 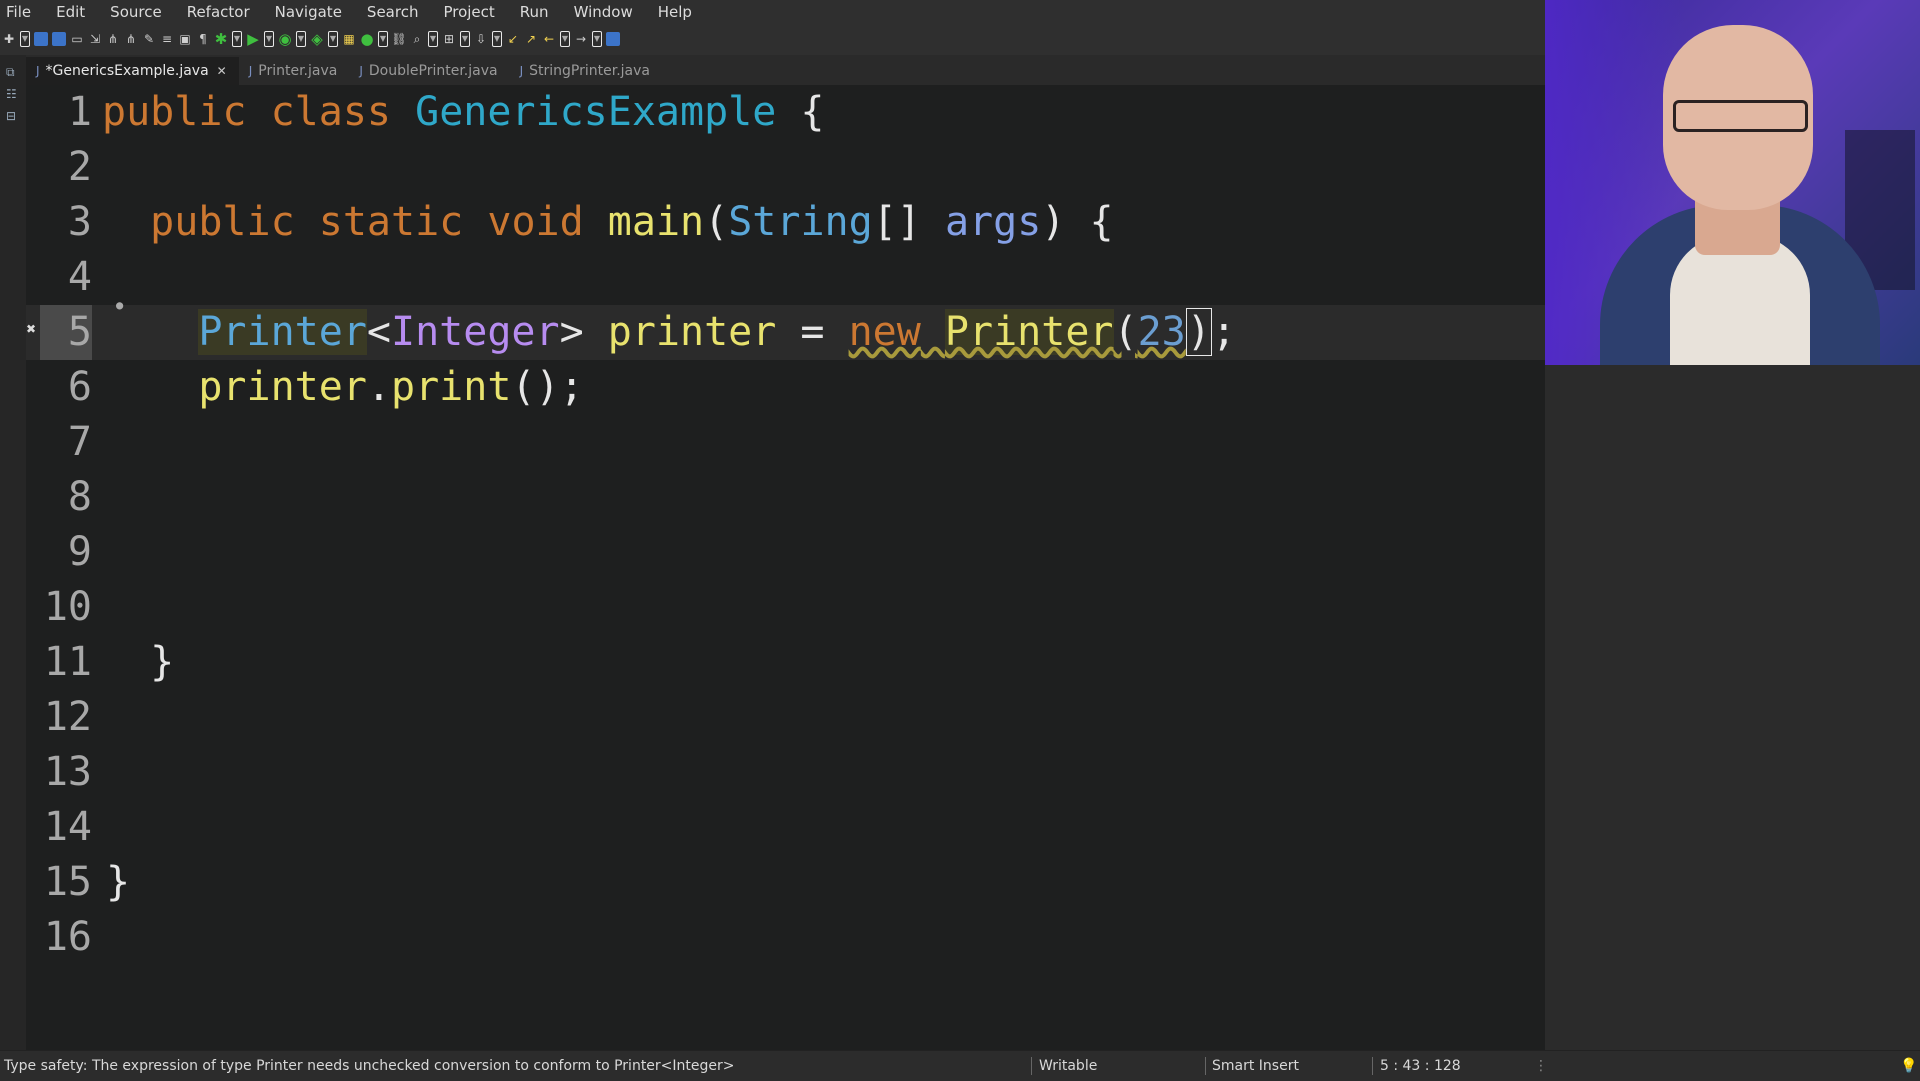 What do you see at coordinates (785, 607) in the screenshot?
I see `code-line: 10` at bounding box center [785, 607].